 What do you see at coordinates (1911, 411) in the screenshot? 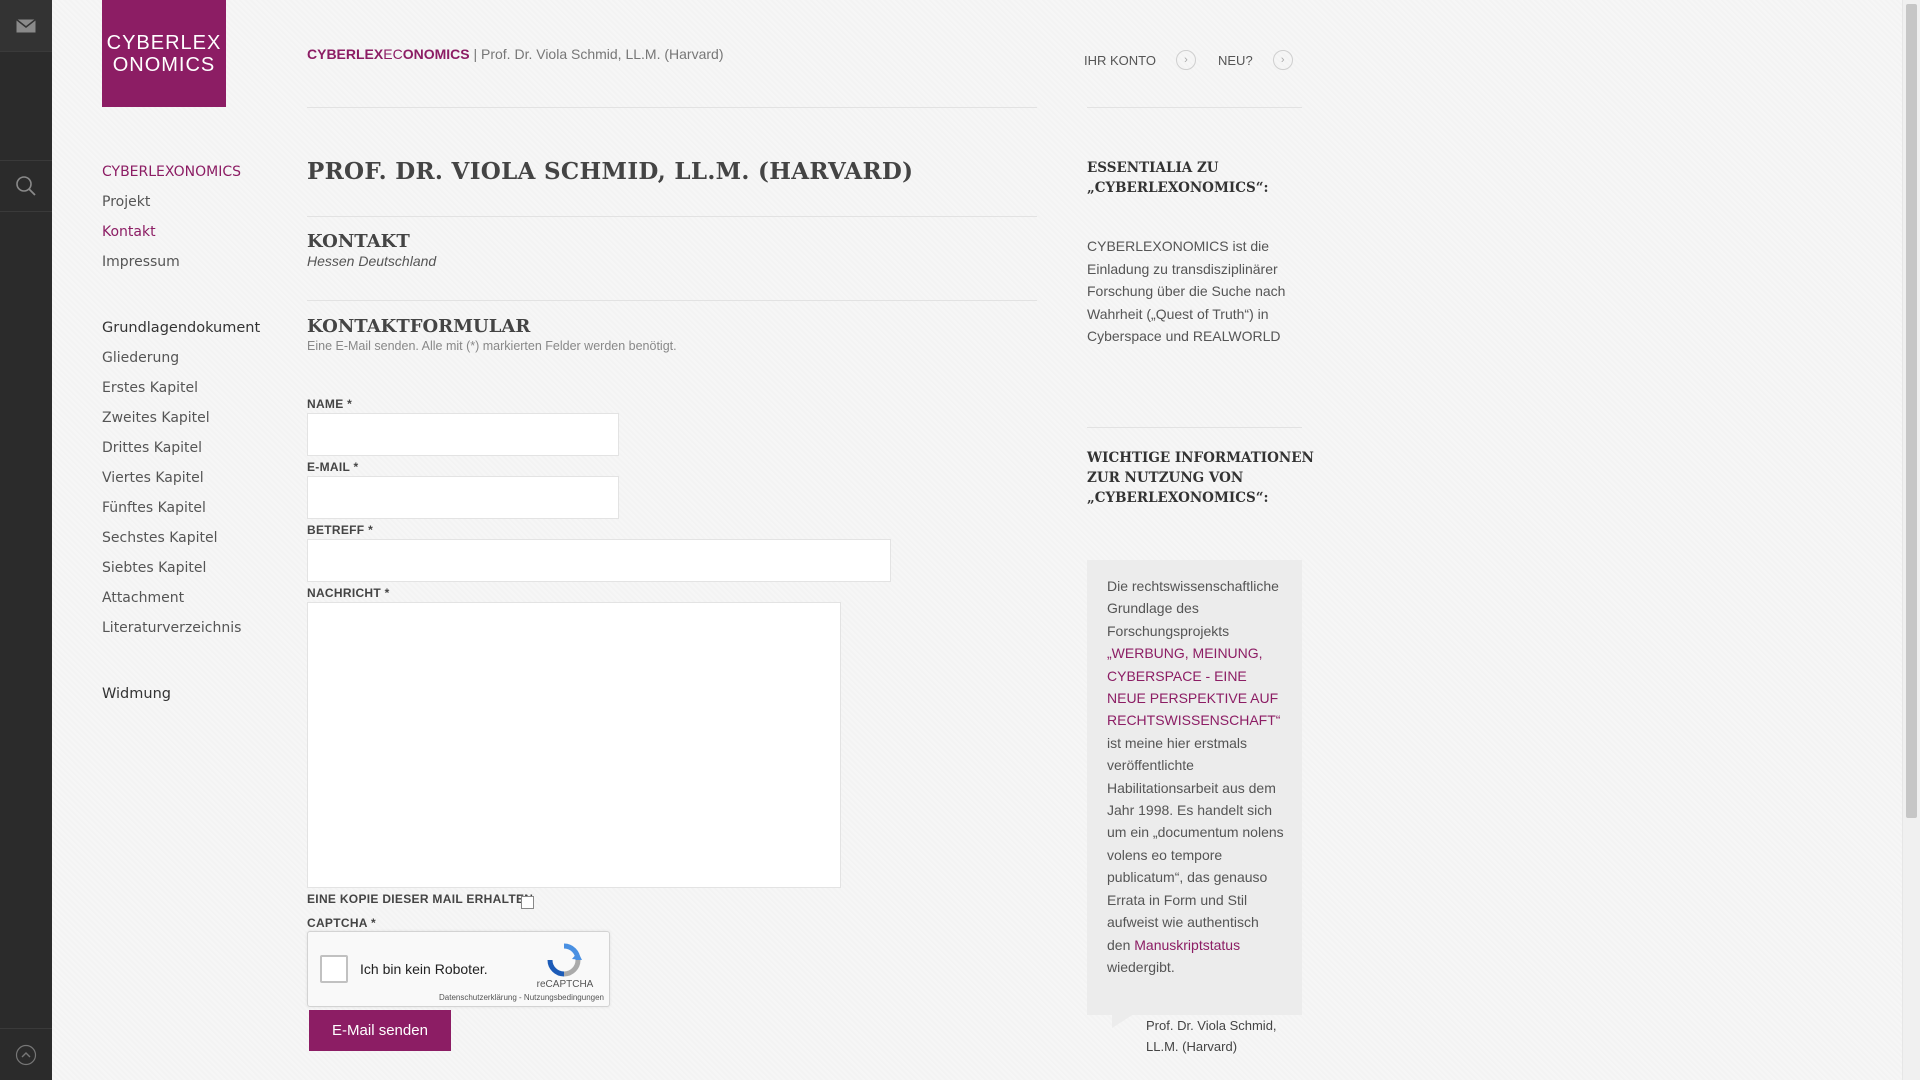
I see `scrollbar-thumb` at bounding box center [1911, 411].